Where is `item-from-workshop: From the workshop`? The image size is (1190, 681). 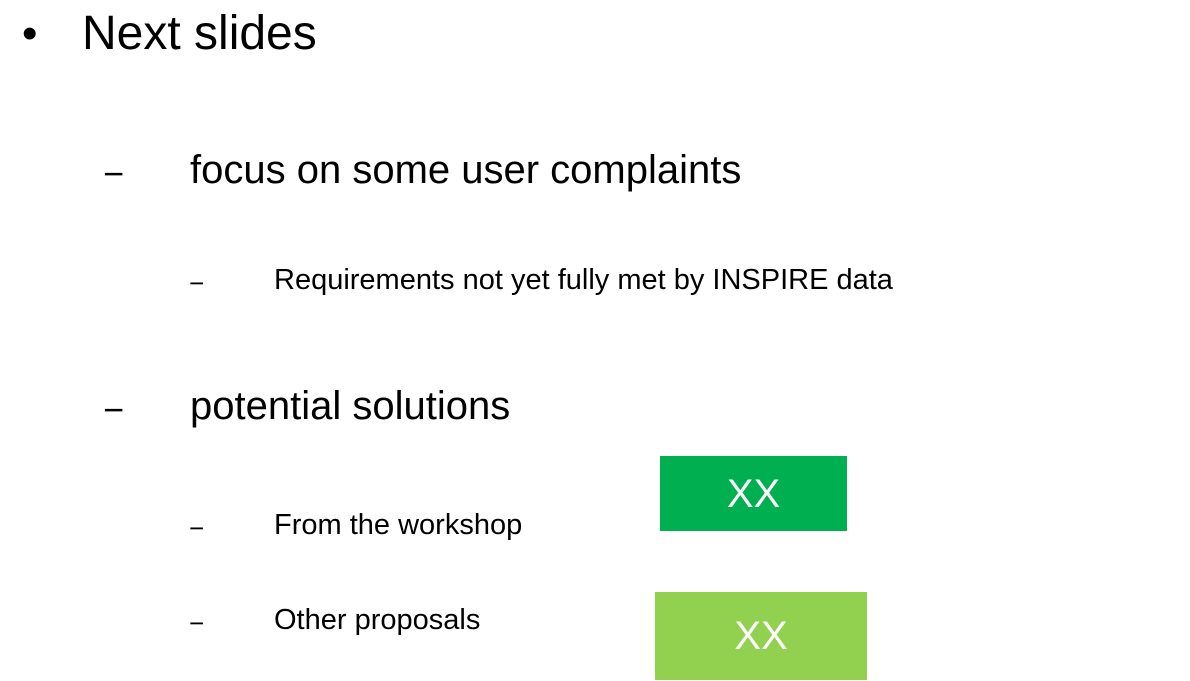
item-from-workshop: From the workshop is located at coordinates (398, 525).